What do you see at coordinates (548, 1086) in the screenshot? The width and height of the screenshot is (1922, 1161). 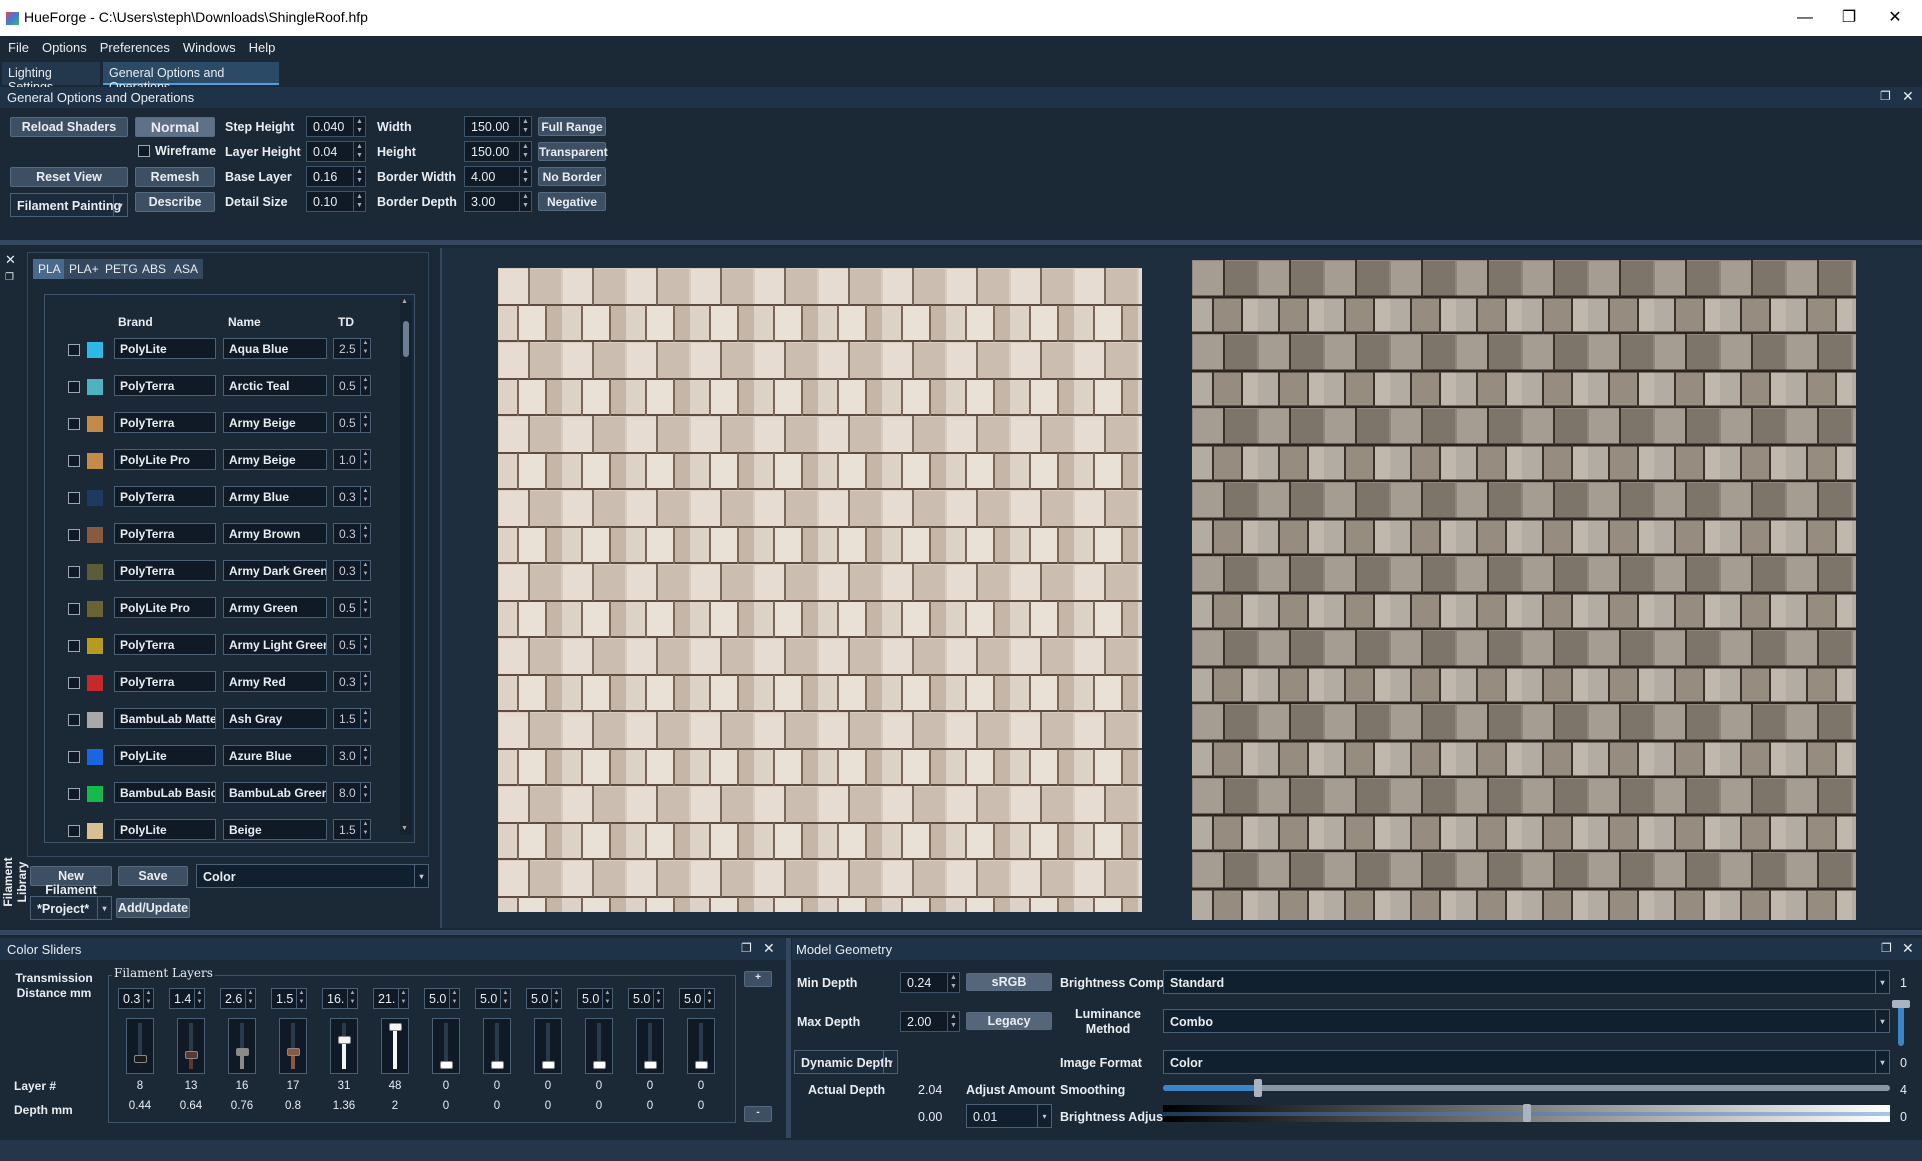 I see `layer-number: 0` at bounding box center [548, 1086].